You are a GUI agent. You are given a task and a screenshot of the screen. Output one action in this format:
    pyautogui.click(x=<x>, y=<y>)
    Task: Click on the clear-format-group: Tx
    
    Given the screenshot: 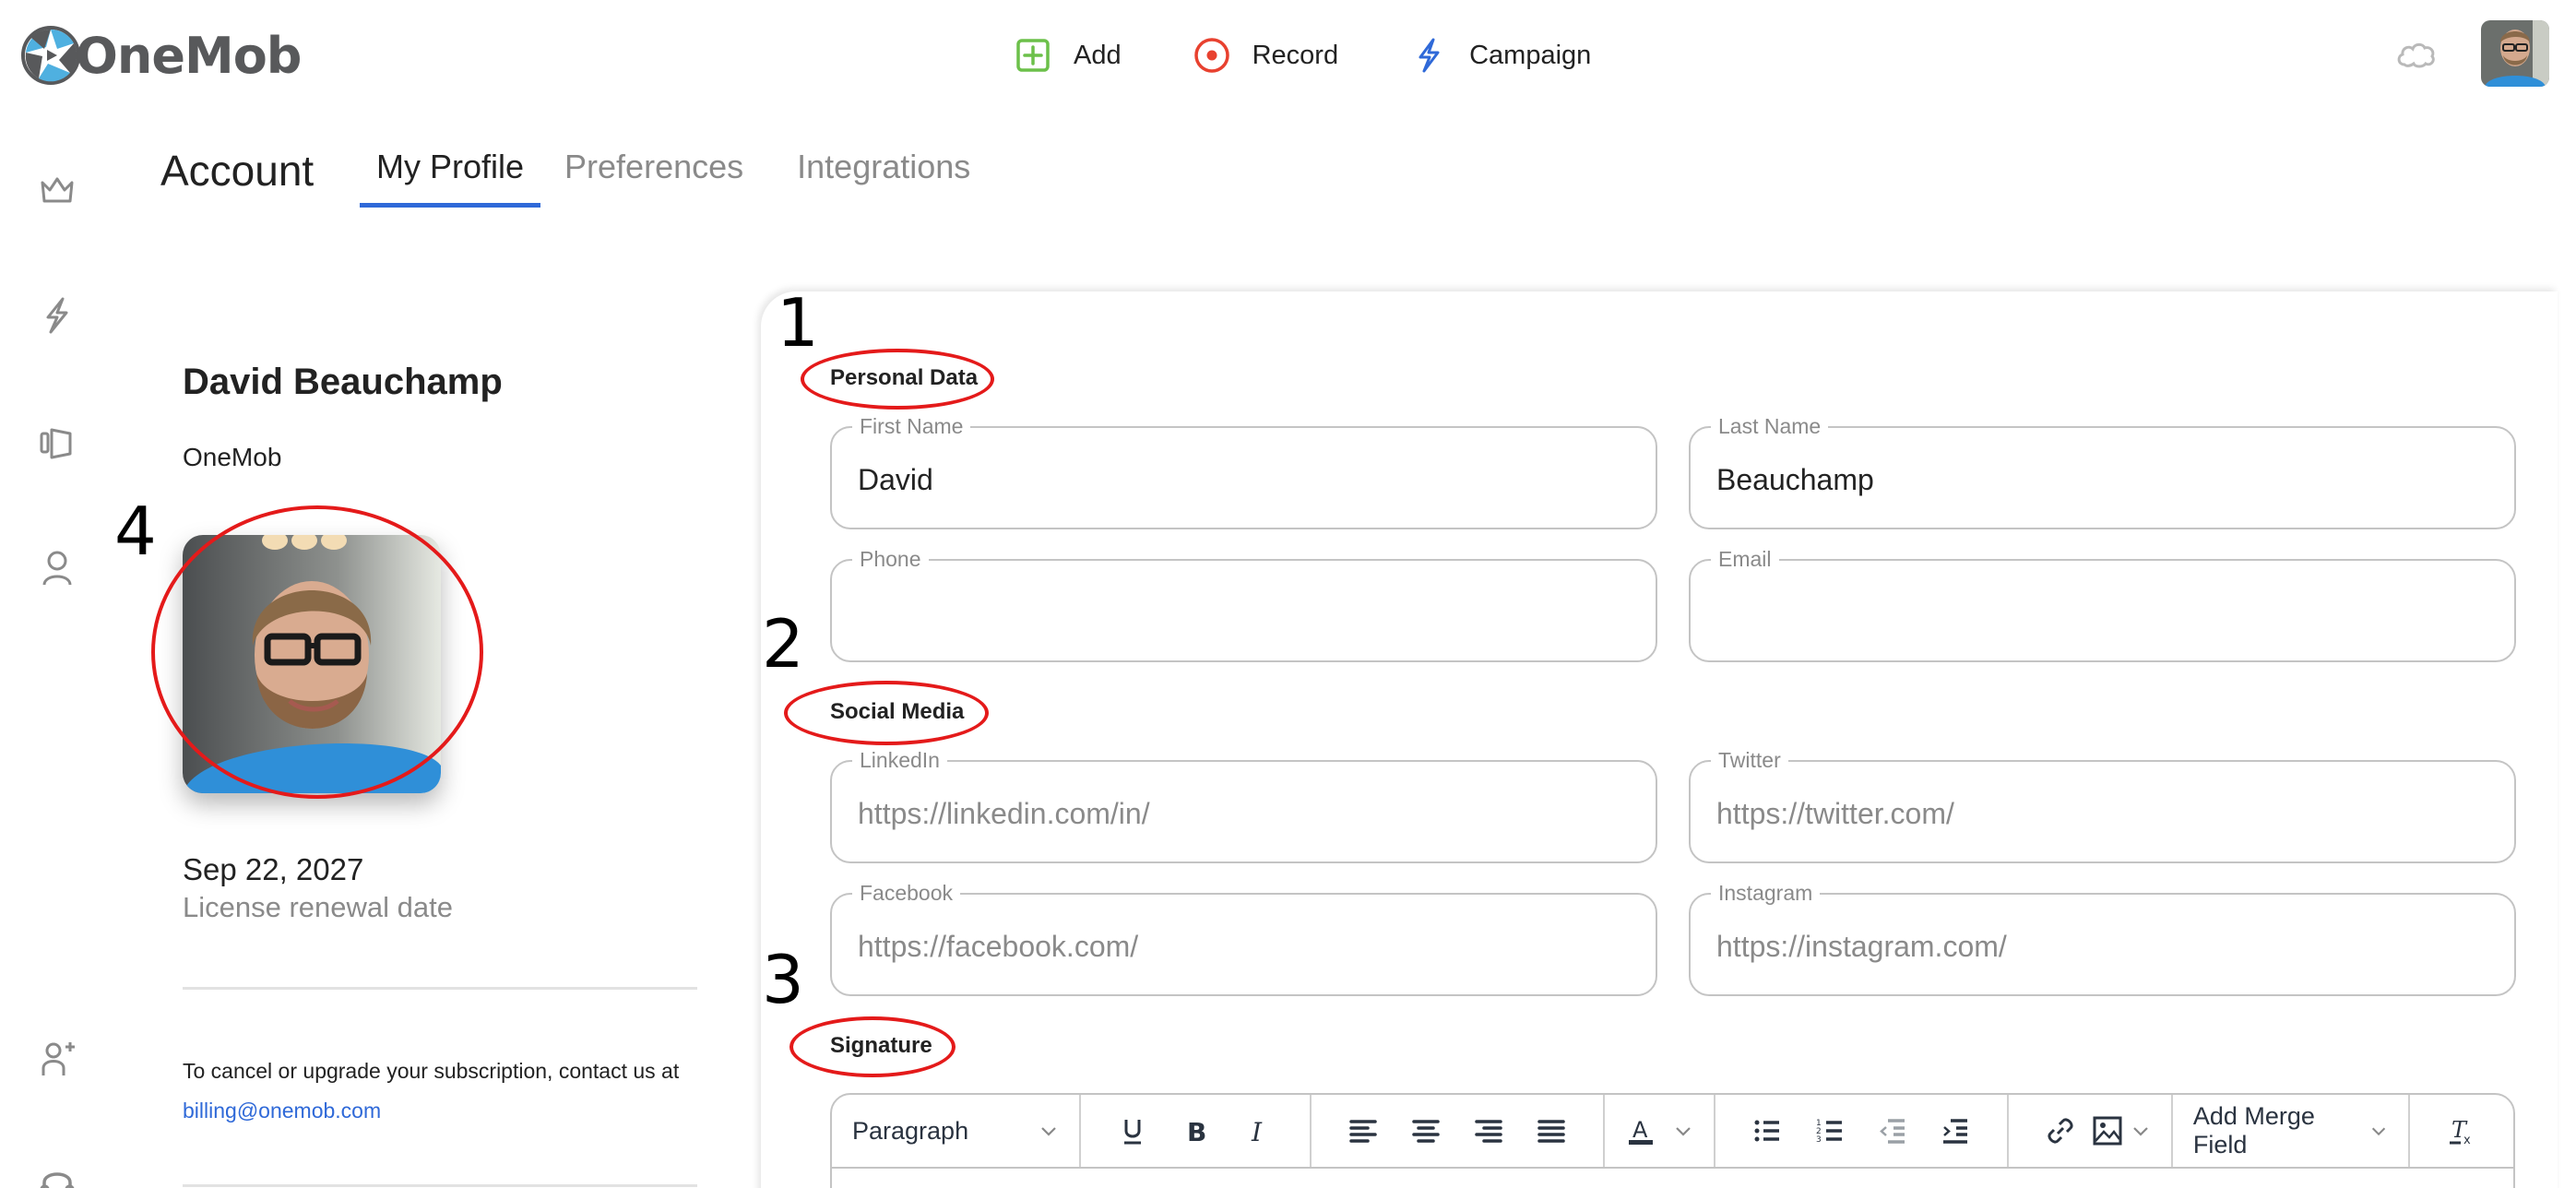 What is the action you would take?
    pyautogui.click(x=2461, y=1131)
    